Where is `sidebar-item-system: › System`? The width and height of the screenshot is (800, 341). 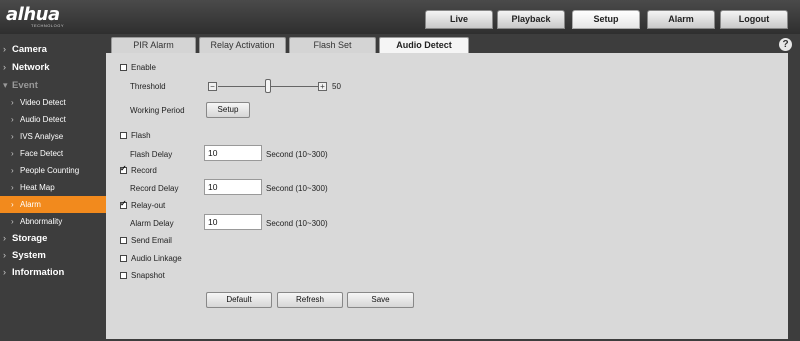
sidebar-item-system: › System is located at coordinates (53, 255).